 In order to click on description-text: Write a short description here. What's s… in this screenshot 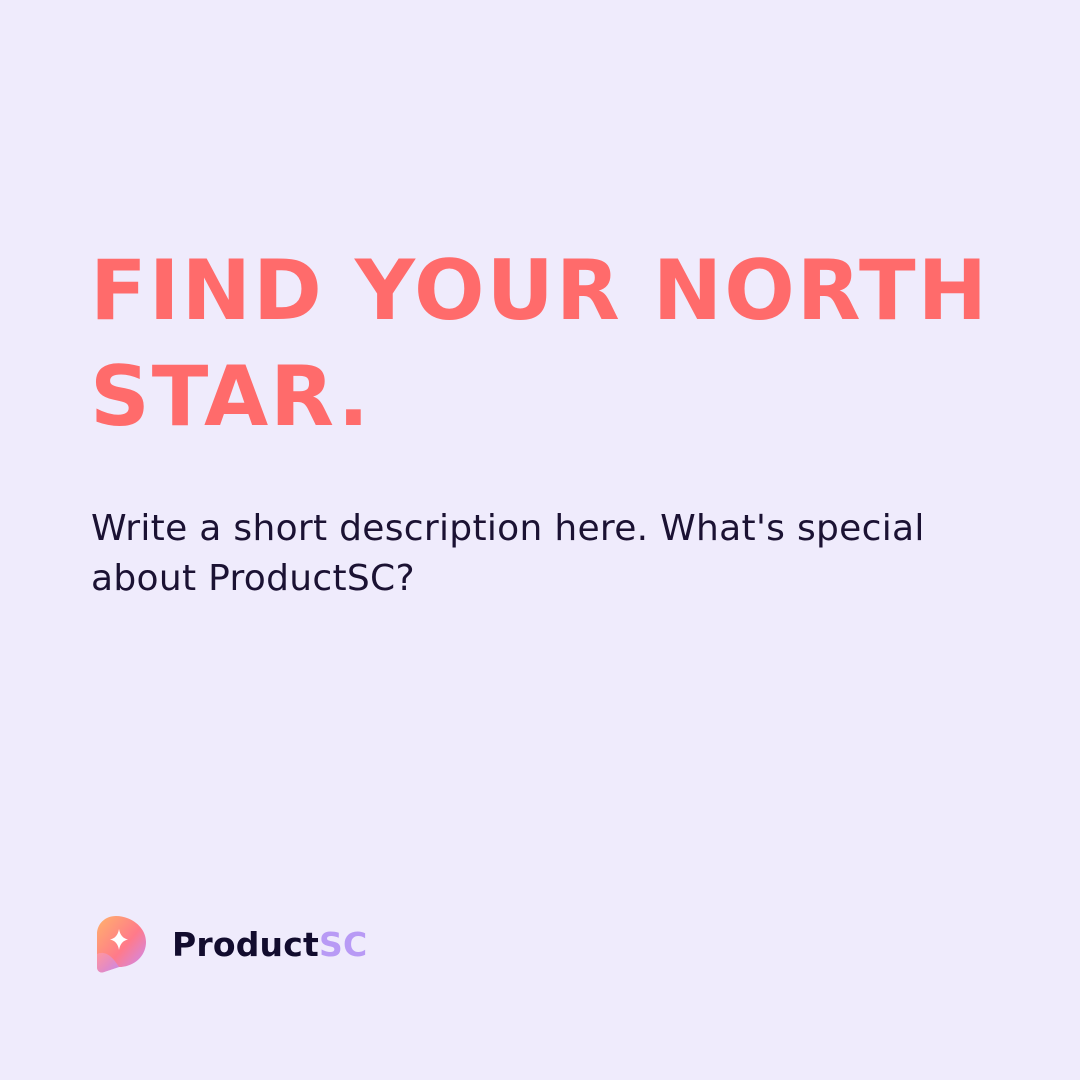, I will do `click(508, 553)`.